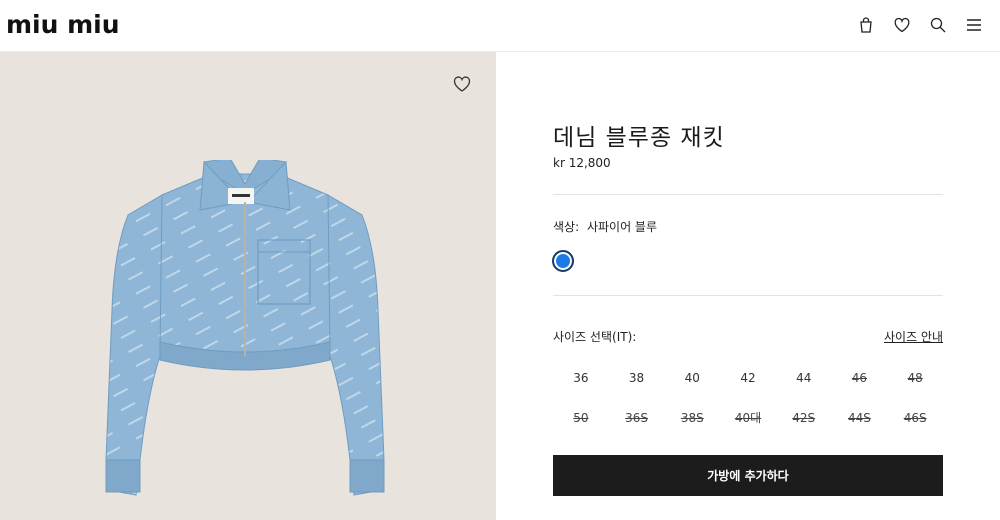  What do you see at coordinates (637, 418) in the screenshot?
I see `size-option: 36S` at bounding box center [637, 418].